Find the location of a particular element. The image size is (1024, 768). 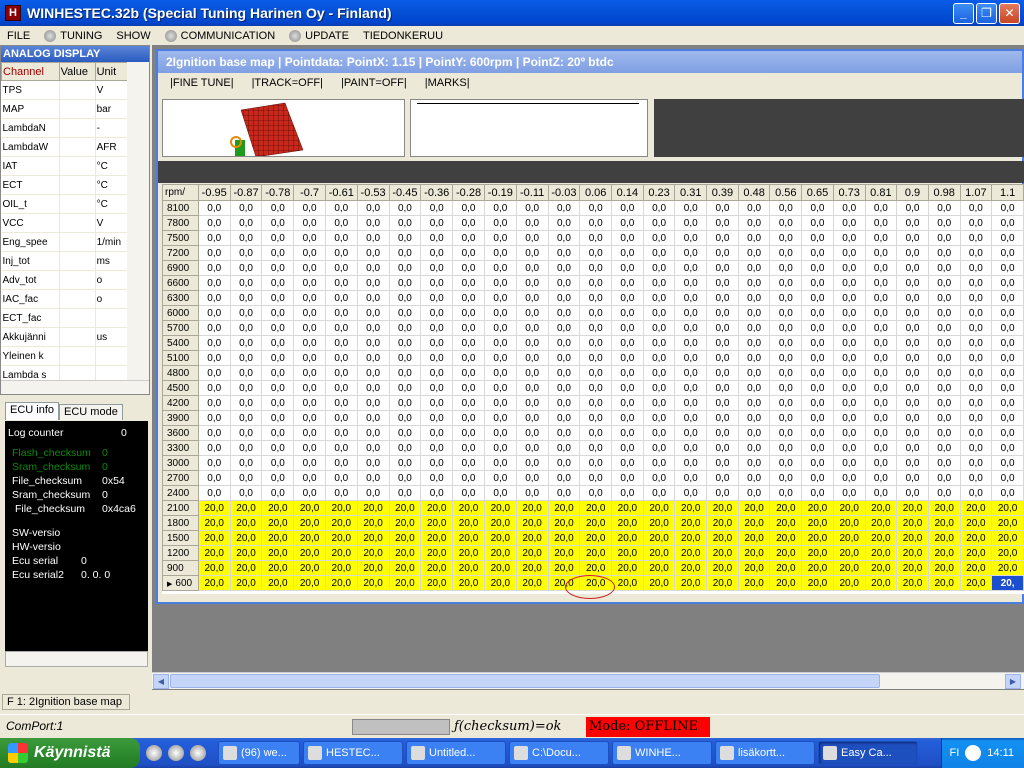

track-toggle: |TRACK=OFF| is located at coordinates (287, 83).